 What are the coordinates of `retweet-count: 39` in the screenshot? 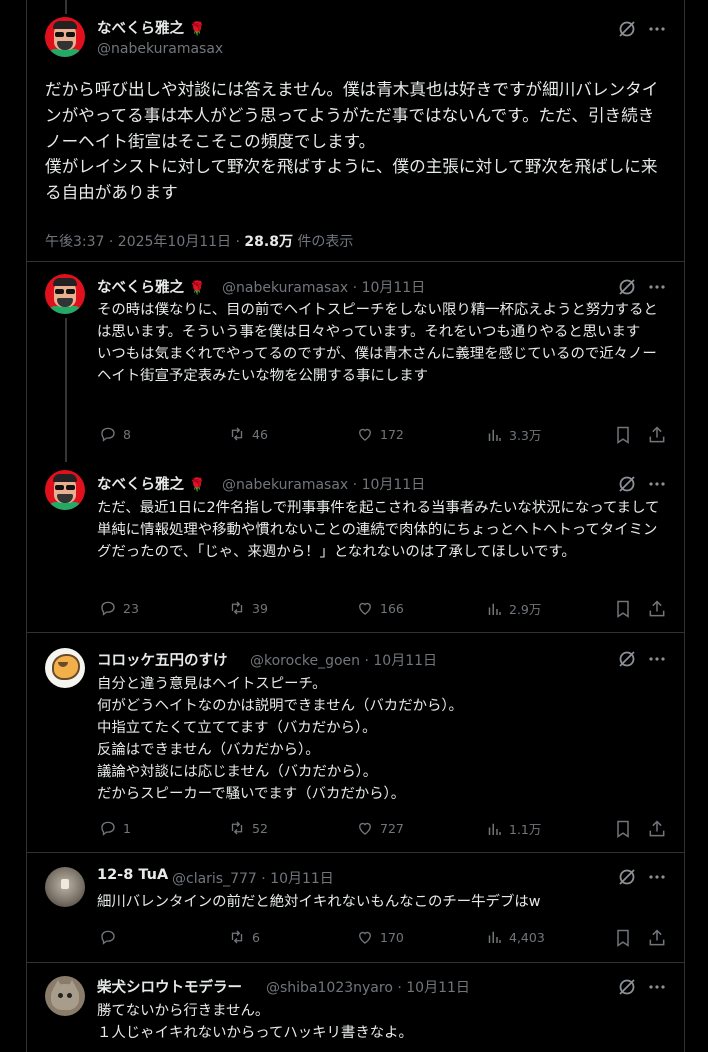 It's located at (260, 608).